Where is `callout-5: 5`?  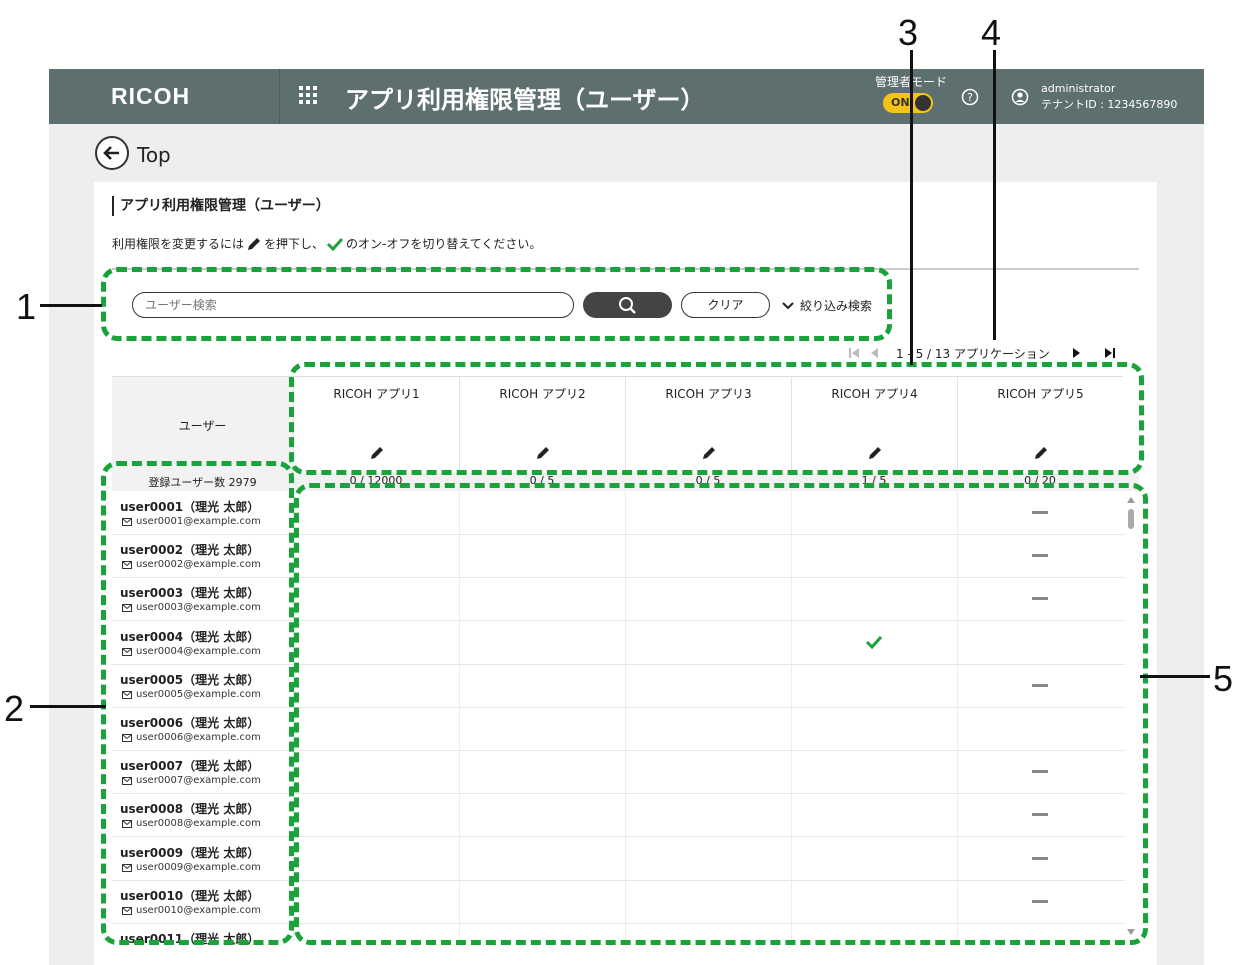 callout-5: 5 is located at coordinates (1223, 678).